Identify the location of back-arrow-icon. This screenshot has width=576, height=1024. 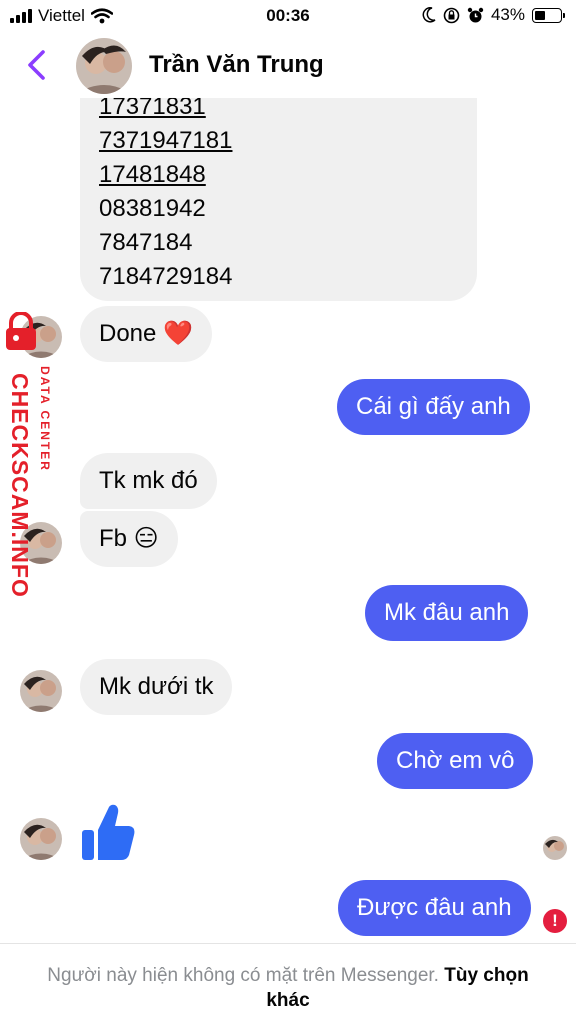
(39, 65).